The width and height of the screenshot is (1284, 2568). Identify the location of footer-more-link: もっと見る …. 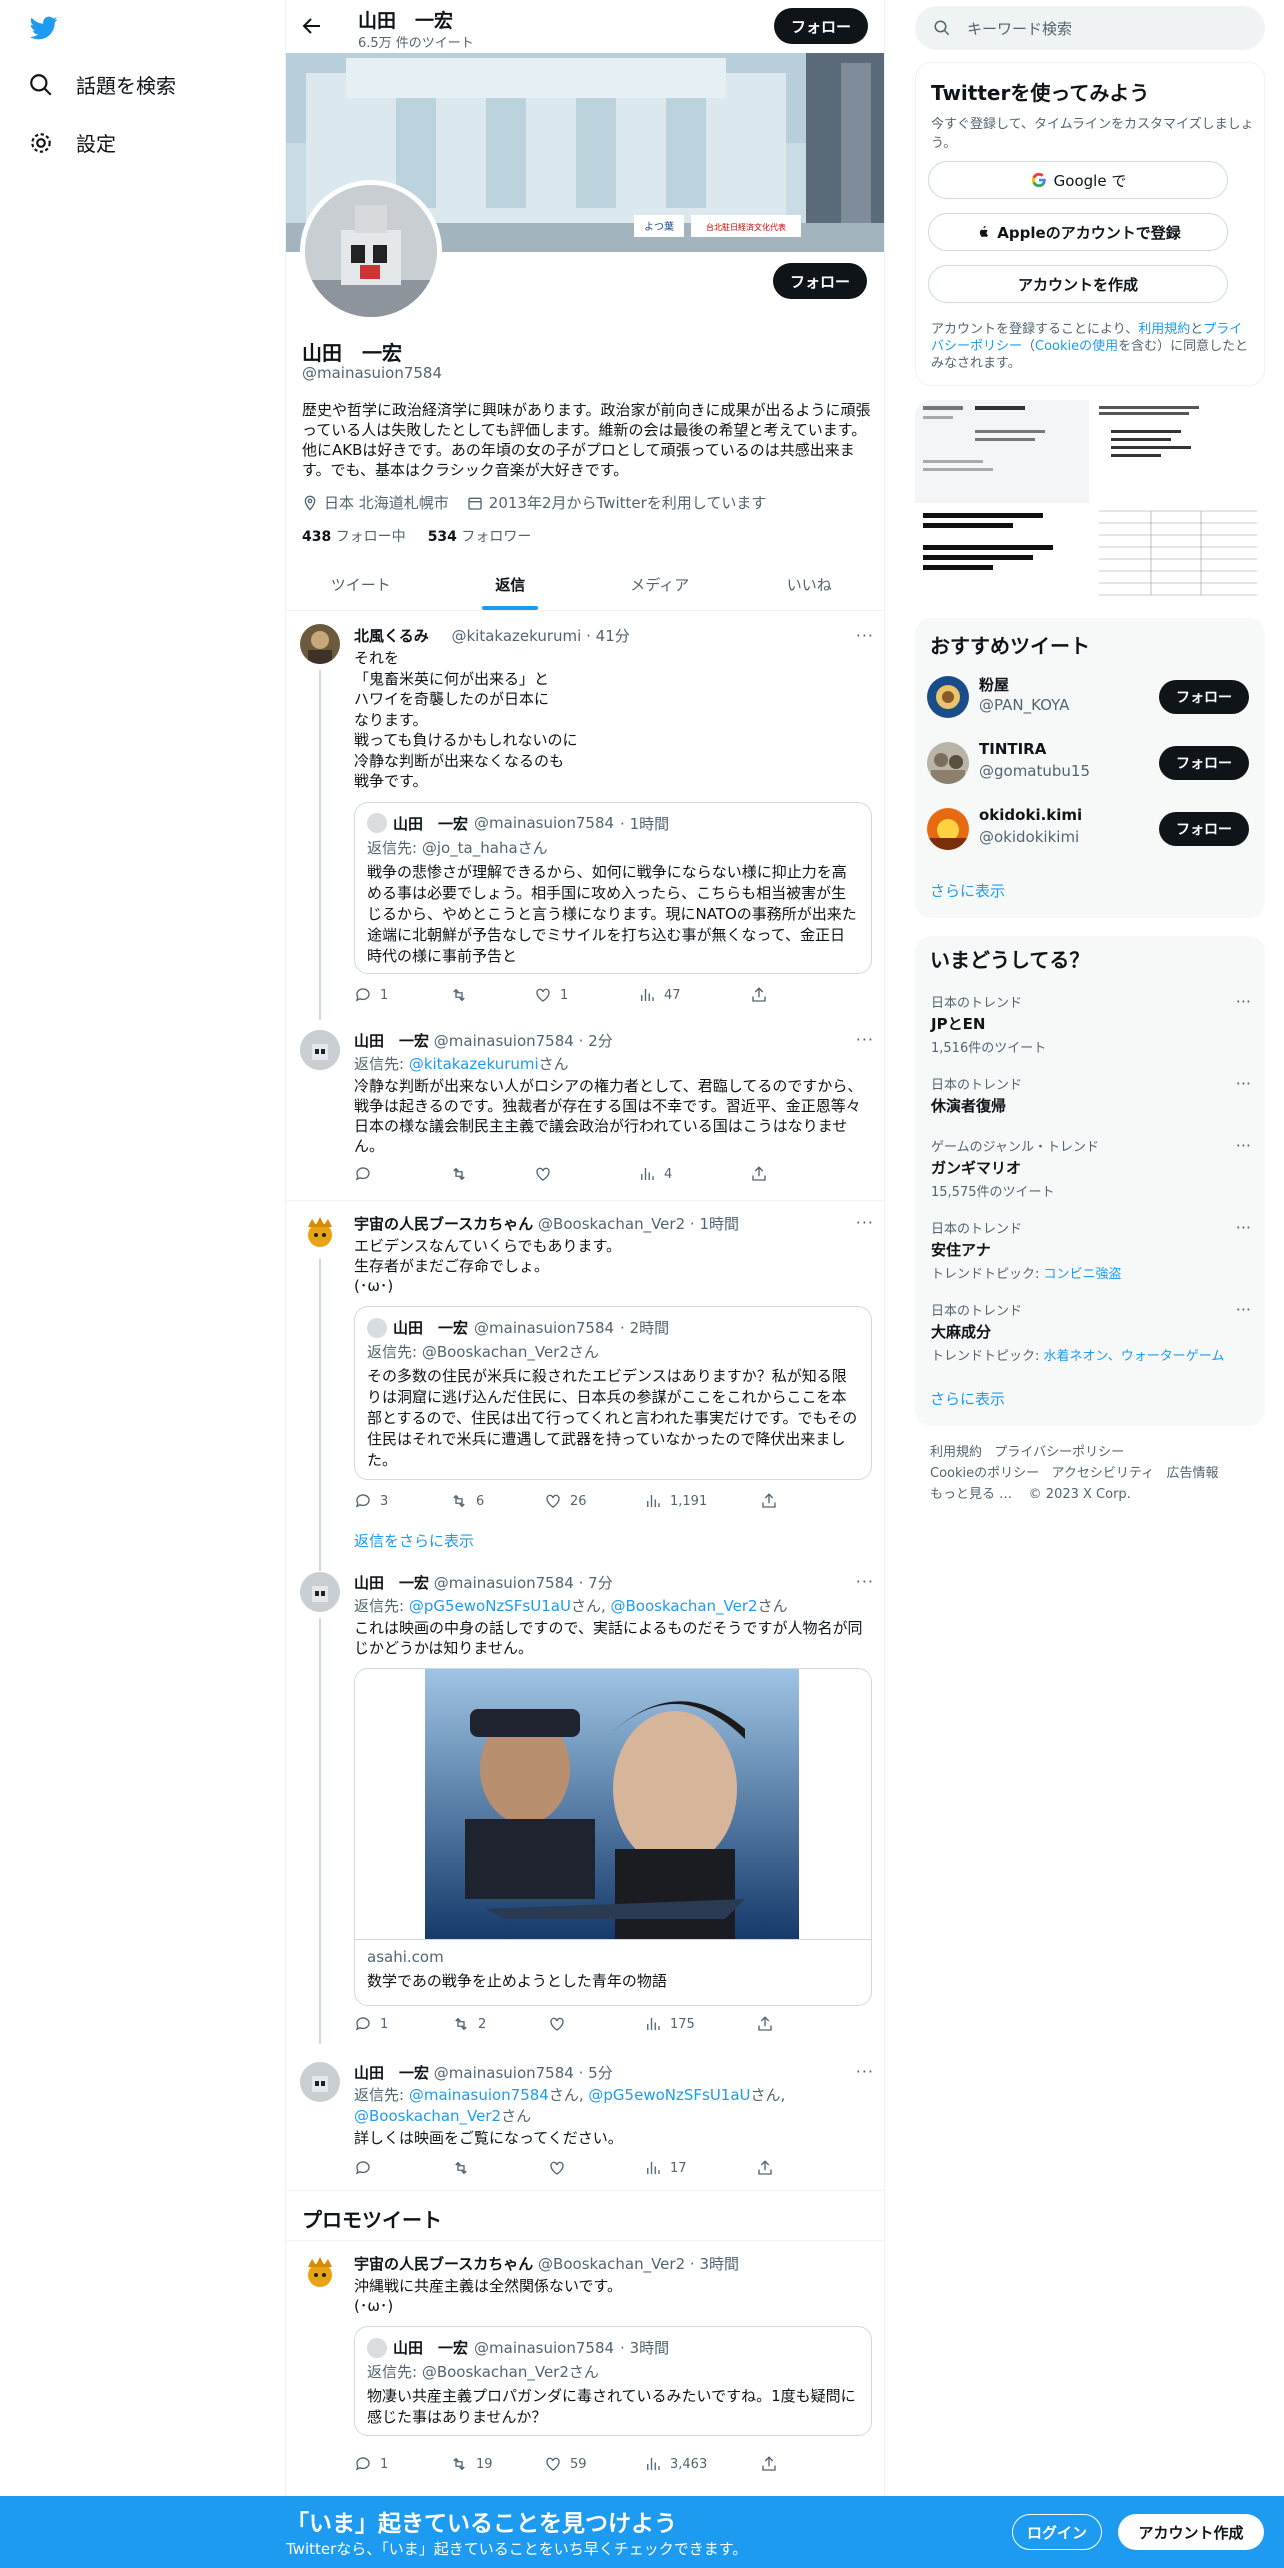
(971, 1494).